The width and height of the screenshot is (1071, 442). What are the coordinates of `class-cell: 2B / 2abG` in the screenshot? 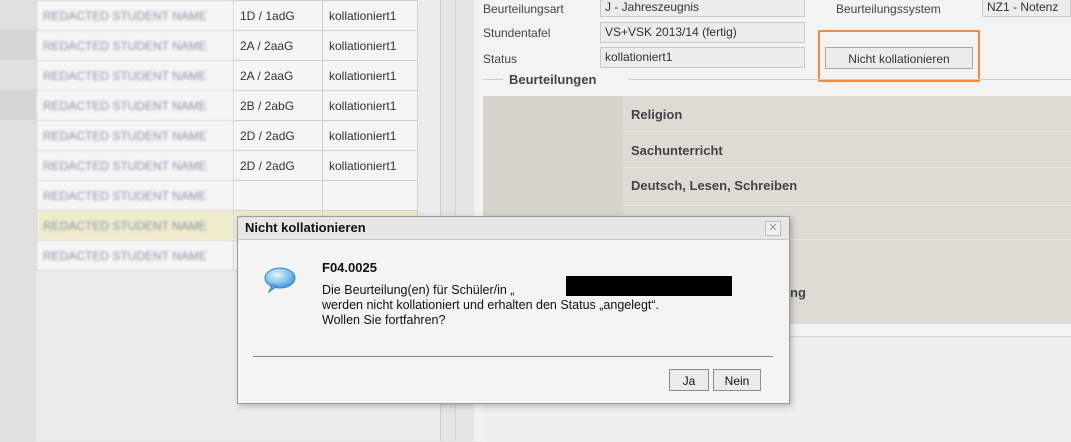 It's located at (278, 105).